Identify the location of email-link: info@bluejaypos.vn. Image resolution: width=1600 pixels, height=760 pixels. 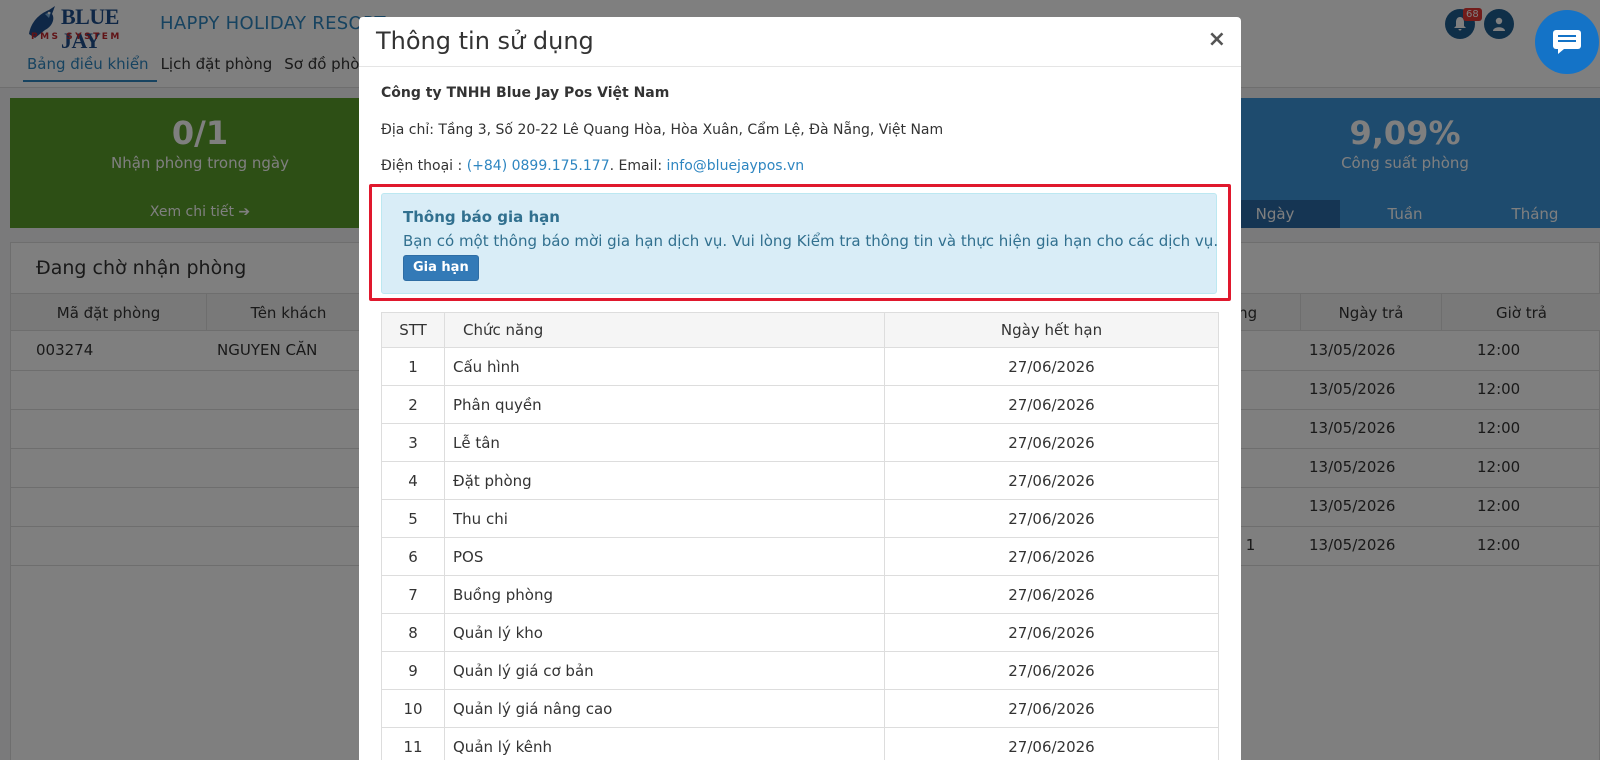
(736, 166).